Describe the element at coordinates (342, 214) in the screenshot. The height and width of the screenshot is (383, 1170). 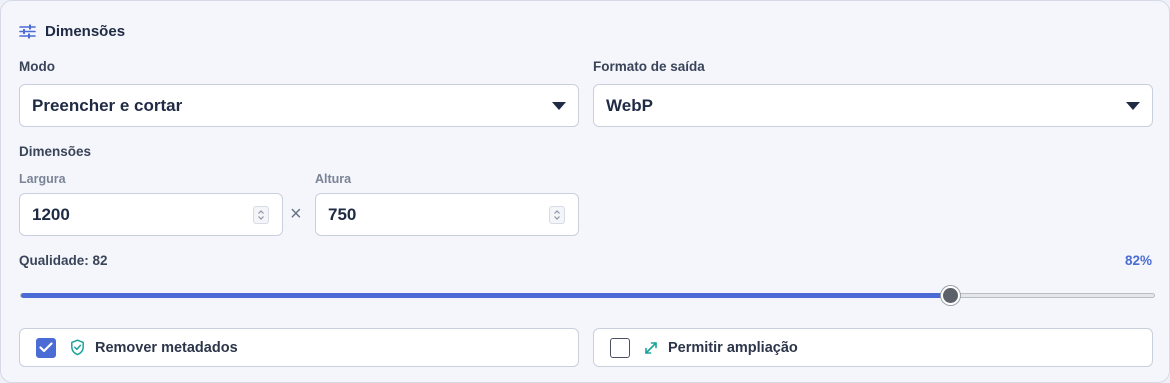
I see `height-value: 750` at that location.